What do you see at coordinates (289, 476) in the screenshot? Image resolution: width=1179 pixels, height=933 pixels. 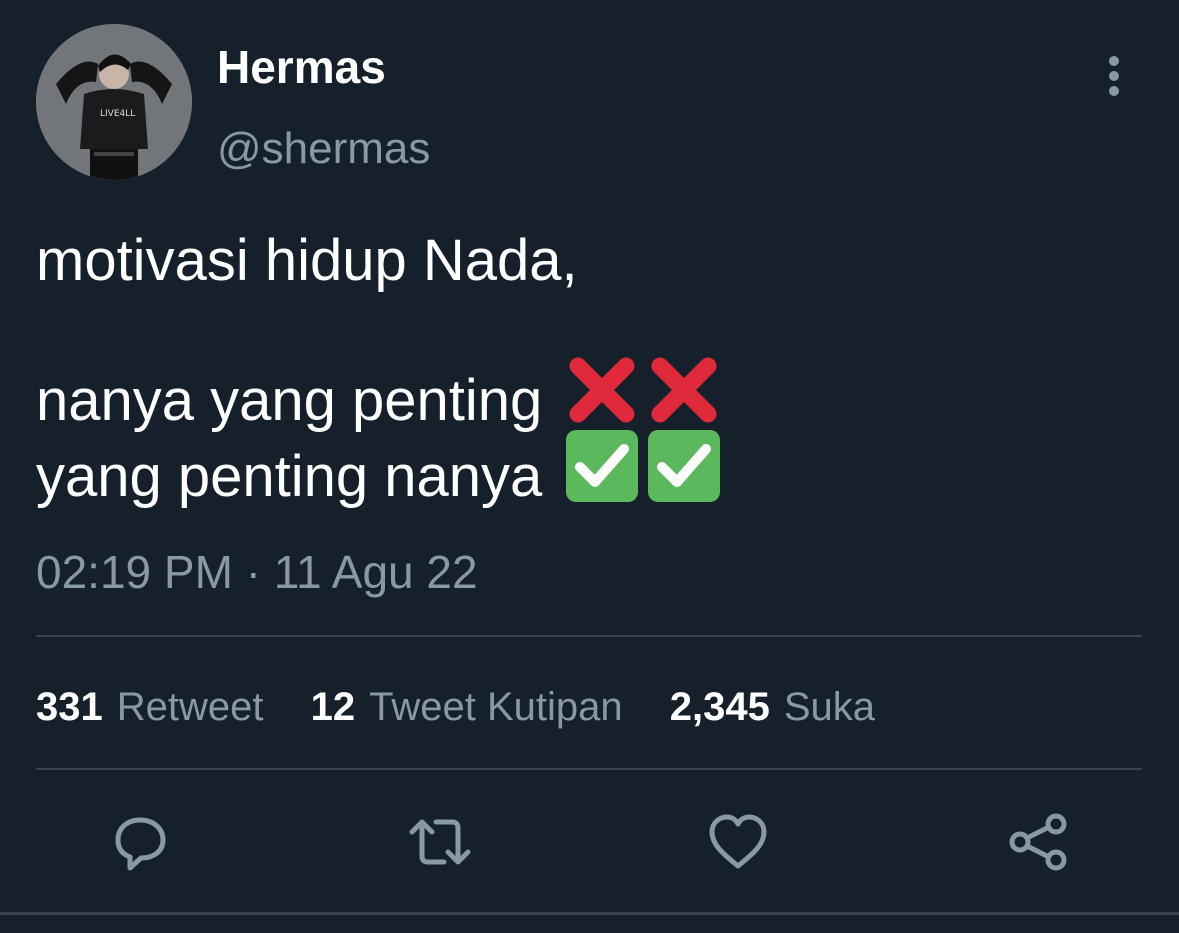 I see `tweet-text-line-3-text: yang penting nanya` at bounding box center [289, 476].